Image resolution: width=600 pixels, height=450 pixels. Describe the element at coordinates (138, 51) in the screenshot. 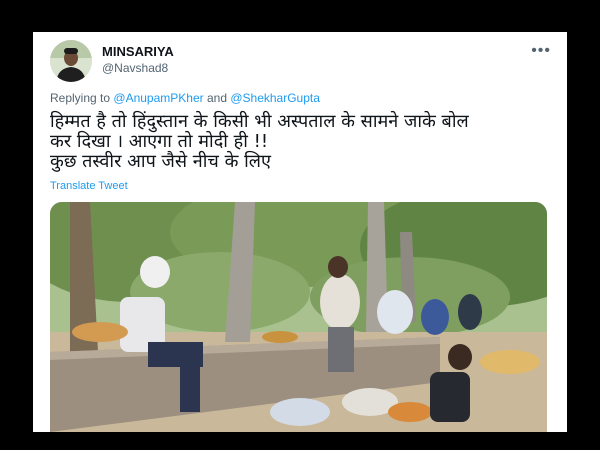

I see `author-name: MINSARIYA` at that location.